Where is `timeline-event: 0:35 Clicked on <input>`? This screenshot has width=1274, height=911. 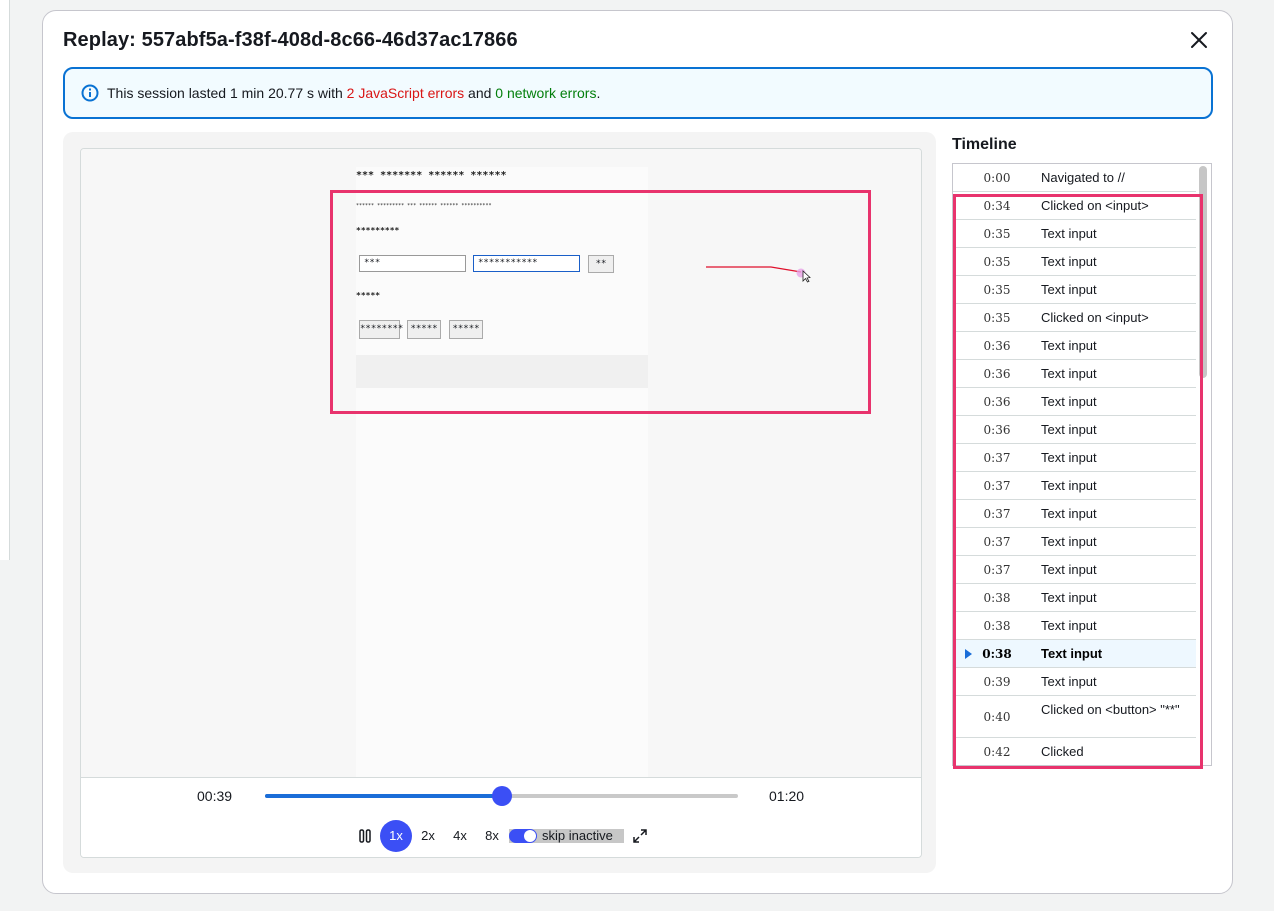
timeline-event: 0:35 Clicked on <input> is located at coordinates (1074, 318).